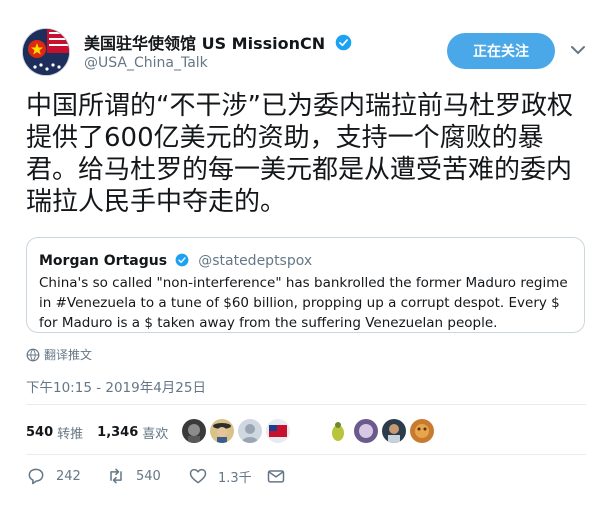 The image size is (604, 517). Describe the element at coordinates (117, 432) in the screenshot. I see `like-count: 1,346` at that location.